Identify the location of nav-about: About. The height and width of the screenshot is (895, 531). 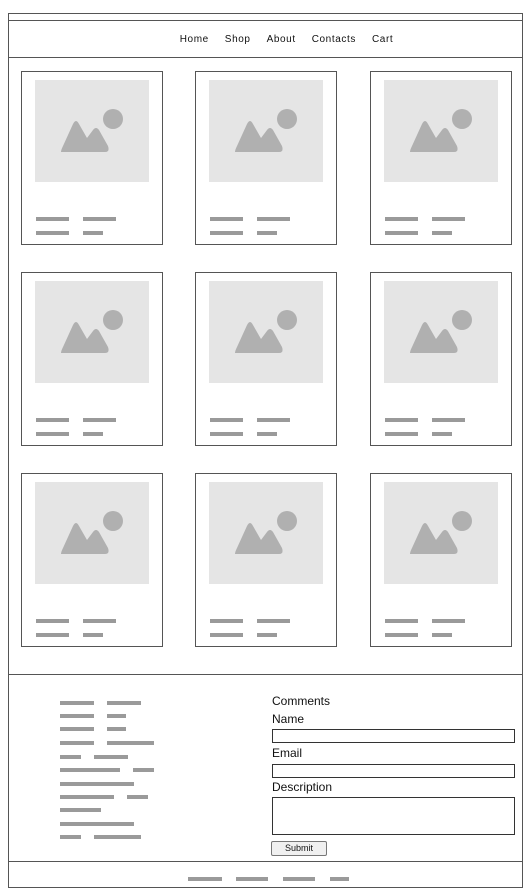
(281, 39).